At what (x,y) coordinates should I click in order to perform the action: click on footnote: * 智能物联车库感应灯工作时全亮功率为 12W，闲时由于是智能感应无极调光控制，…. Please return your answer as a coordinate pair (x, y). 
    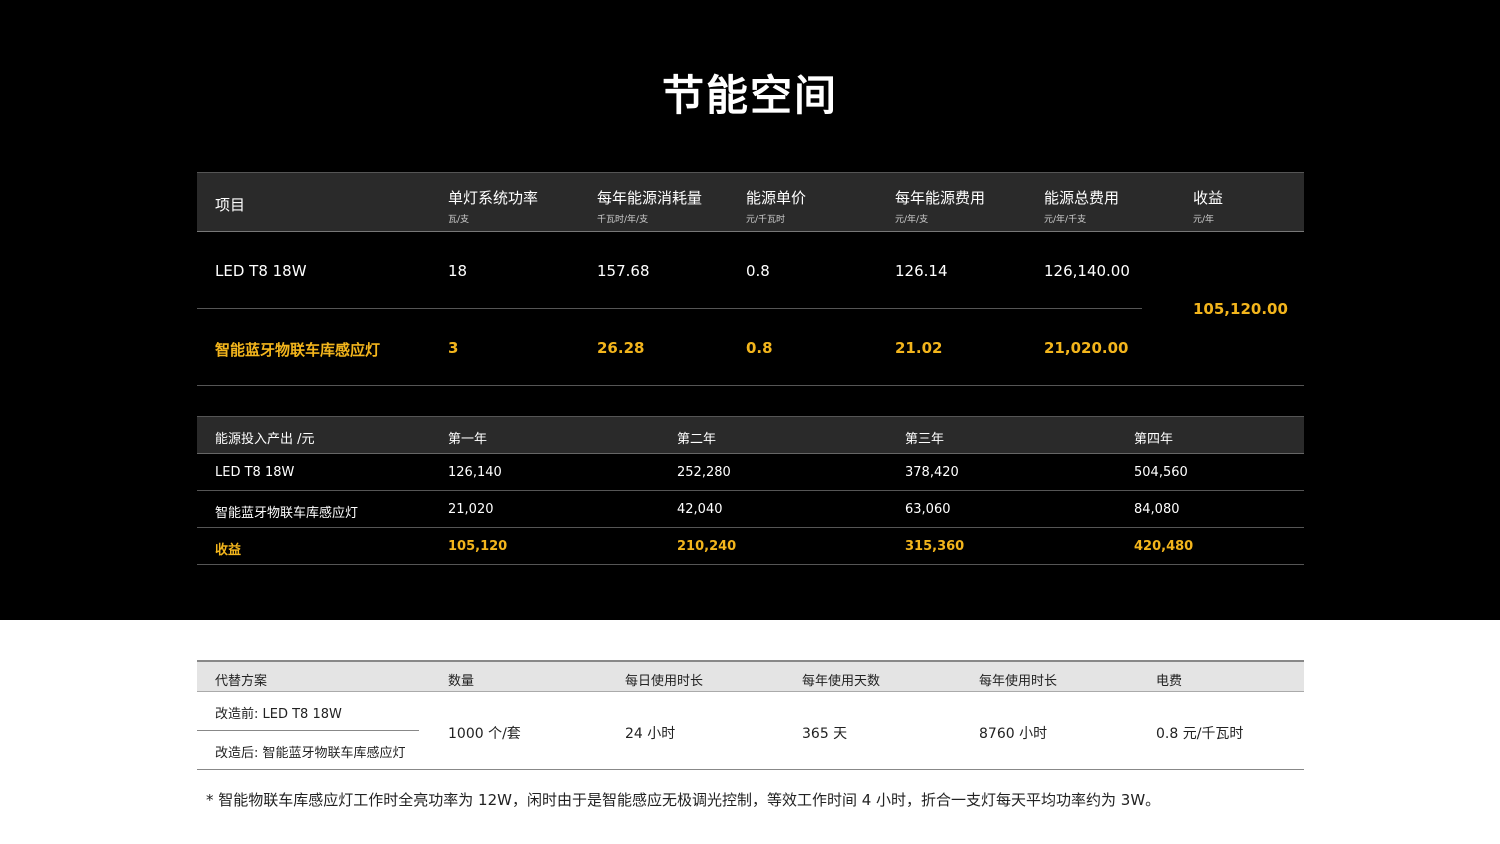
    Looking at the image, I should click on (683, 800).